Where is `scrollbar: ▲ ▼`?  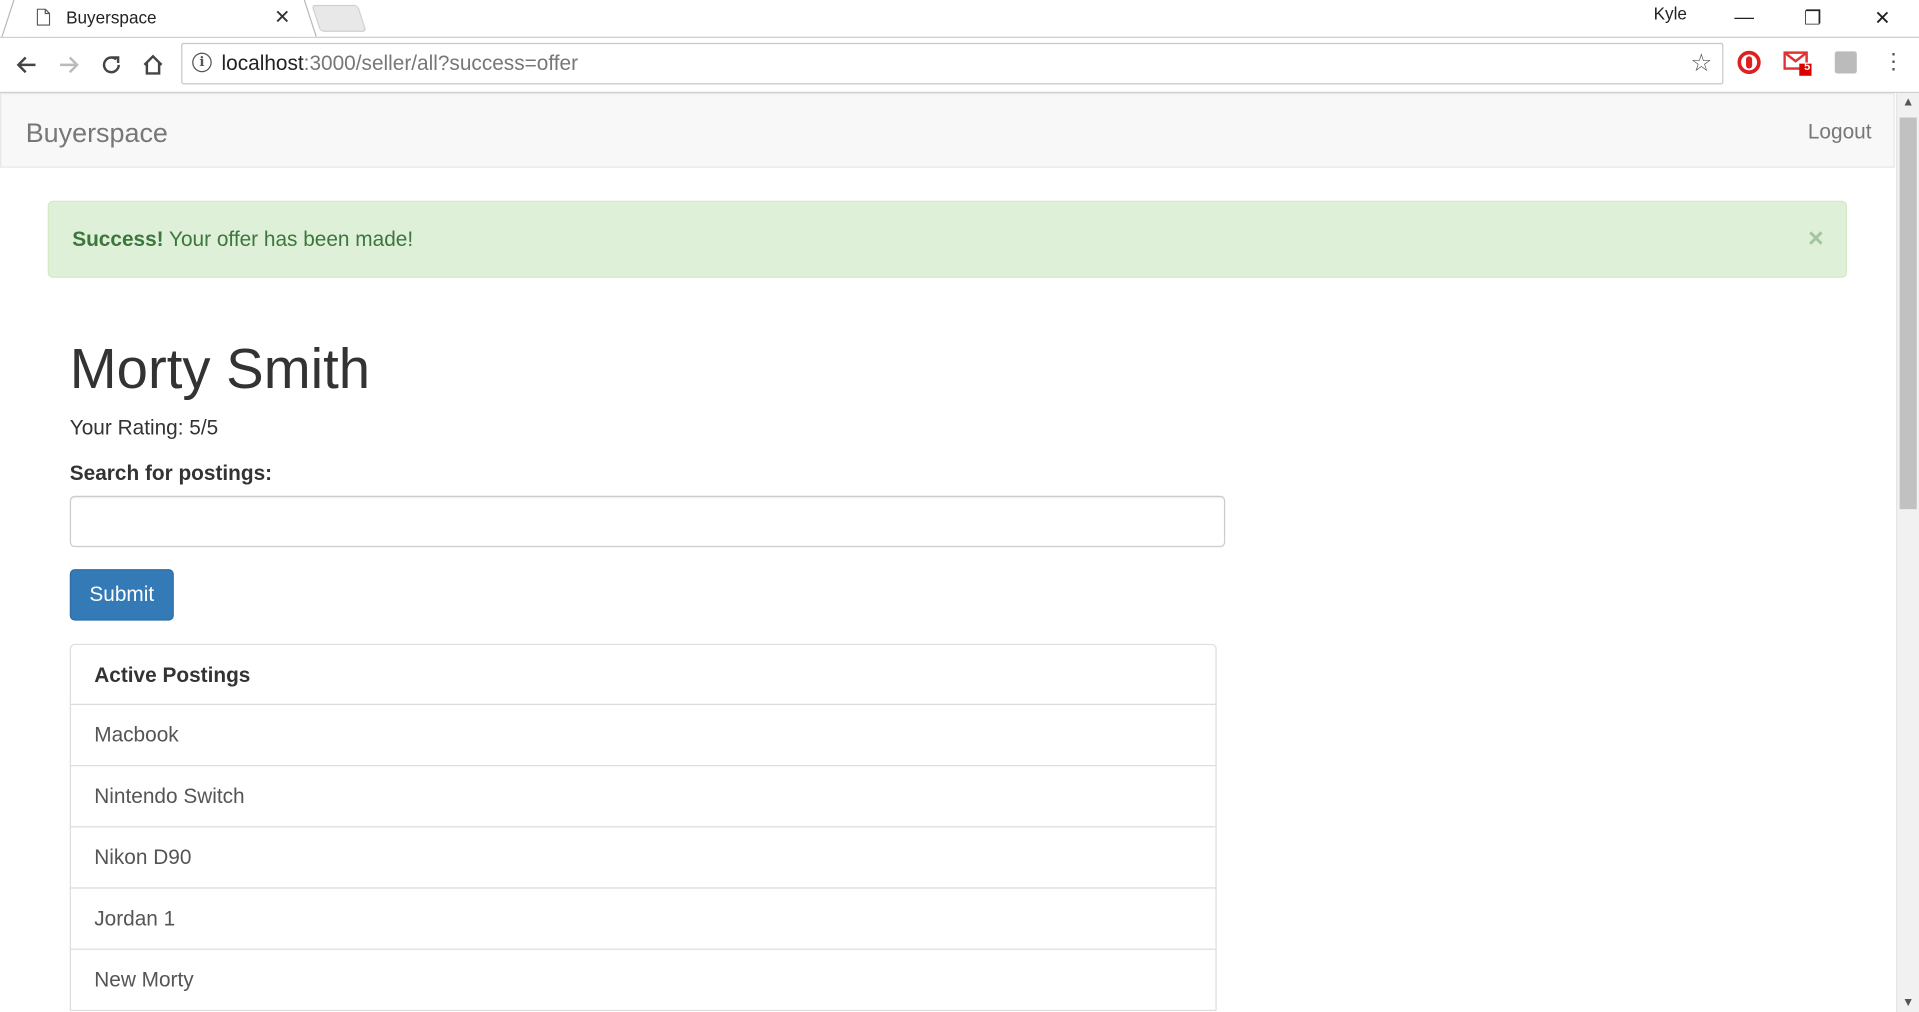
scrollbar: ▲ ▼ is located at coordinates (1907, 552).